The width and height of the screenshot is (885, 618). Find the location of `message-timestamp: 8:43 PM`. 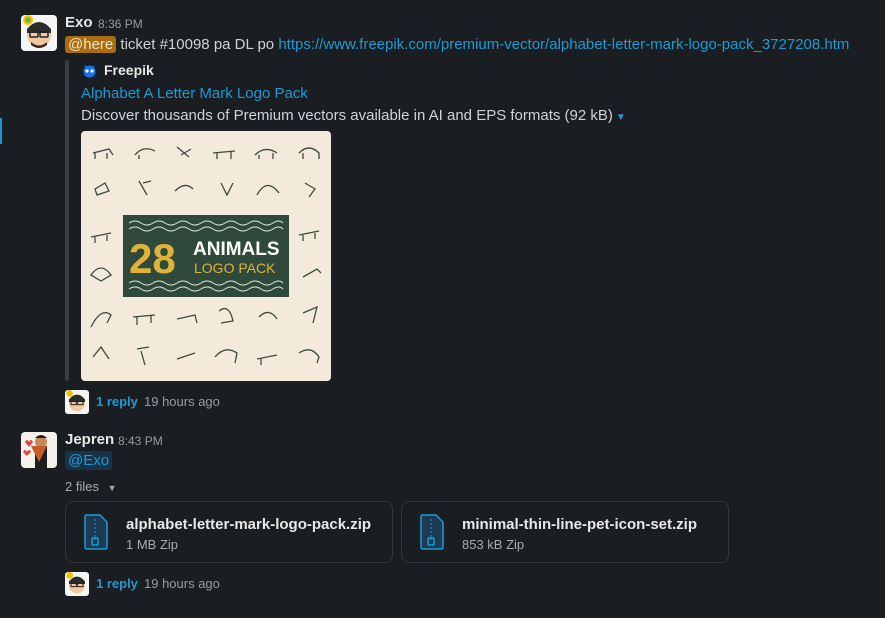

message-timestamp: 8:43 PM is located at coordinates (140, 441).